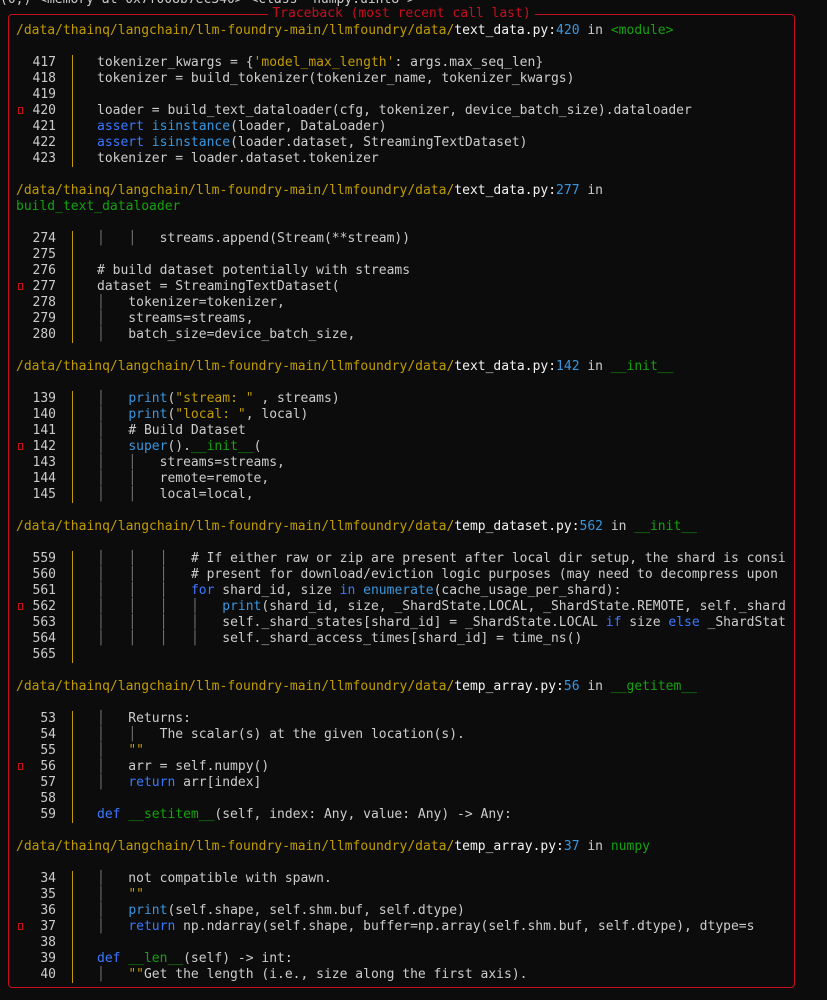 The height and width of the screenshot is (1000, 827). Describe the element at coordinates (218, 286) in the screenshot. I see `code-text: dataset = StreamingTextDataset(` at that location.